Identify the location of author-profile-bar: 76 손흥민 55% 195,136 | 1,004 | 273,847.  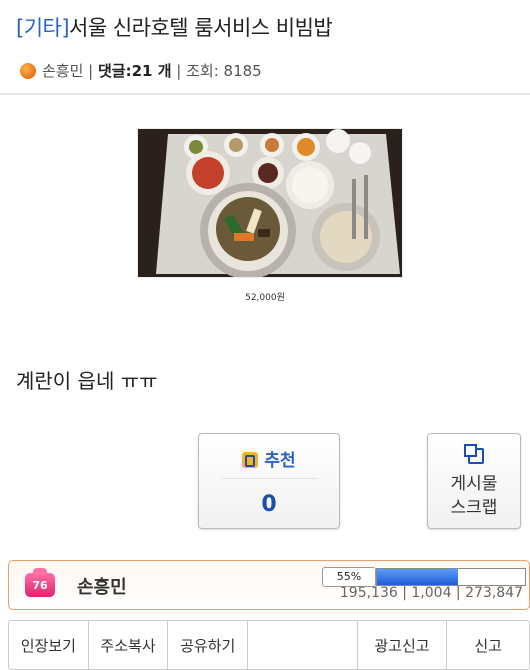
(269, 585).